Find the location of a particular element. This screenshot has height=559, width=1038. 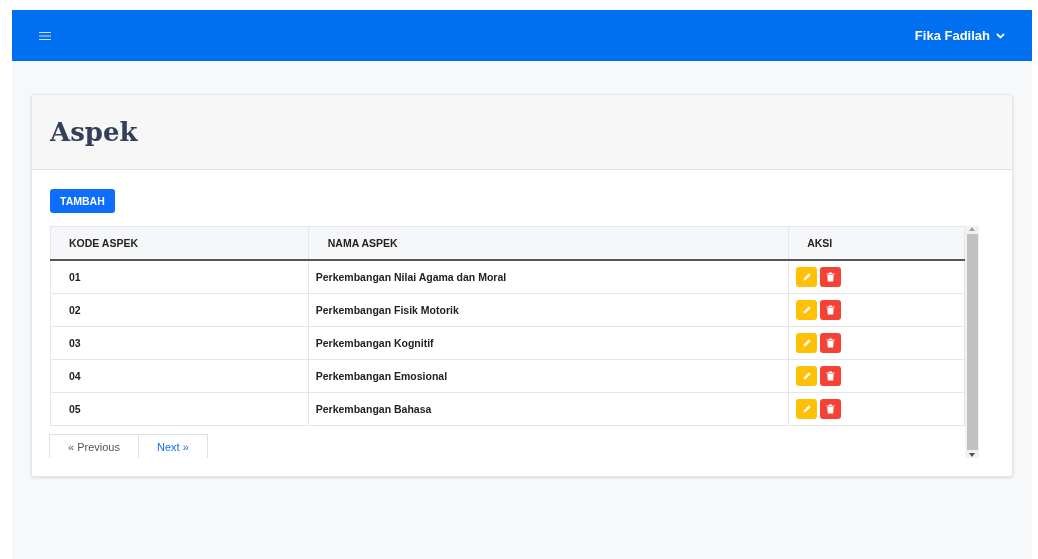

table-cell: 03 is located at coordinates (179, 343).